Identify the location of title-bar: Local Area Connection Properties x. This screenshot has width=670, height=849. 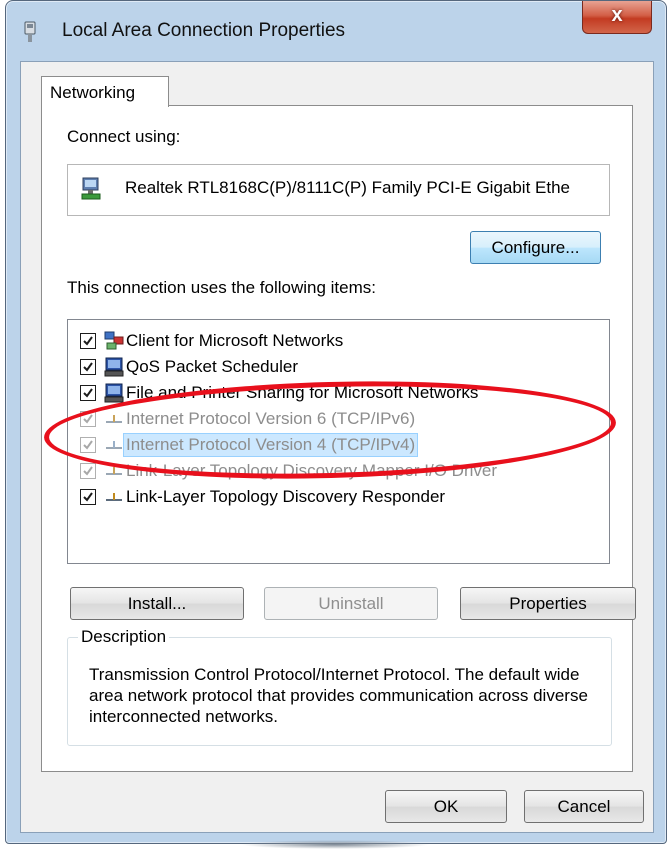
(336, 30).